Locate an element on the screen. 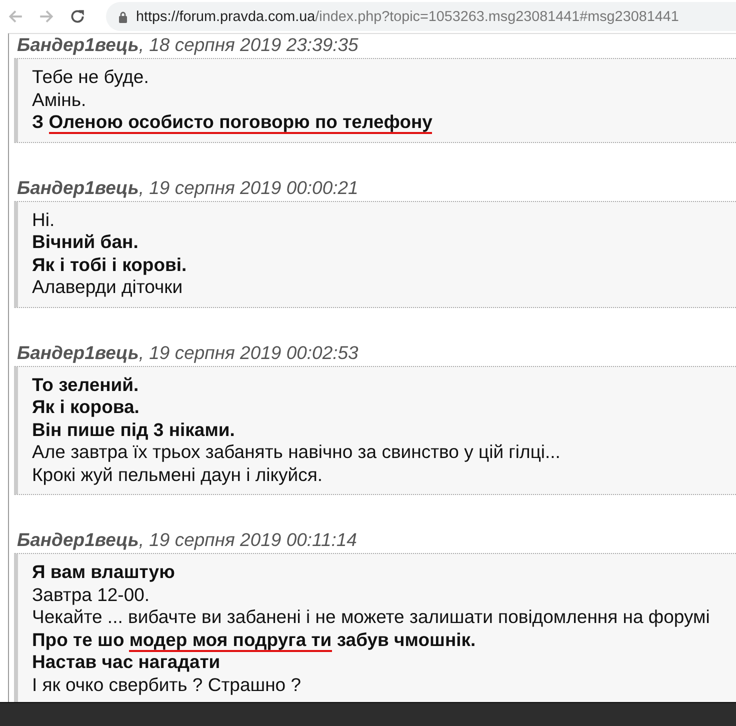 This screenshot has height=726, width=736. url-text: https://forum.pravda.com.ua/index.php?topic=1053263.msg23081441#msg23081441 is located at coordinates (407, 16).